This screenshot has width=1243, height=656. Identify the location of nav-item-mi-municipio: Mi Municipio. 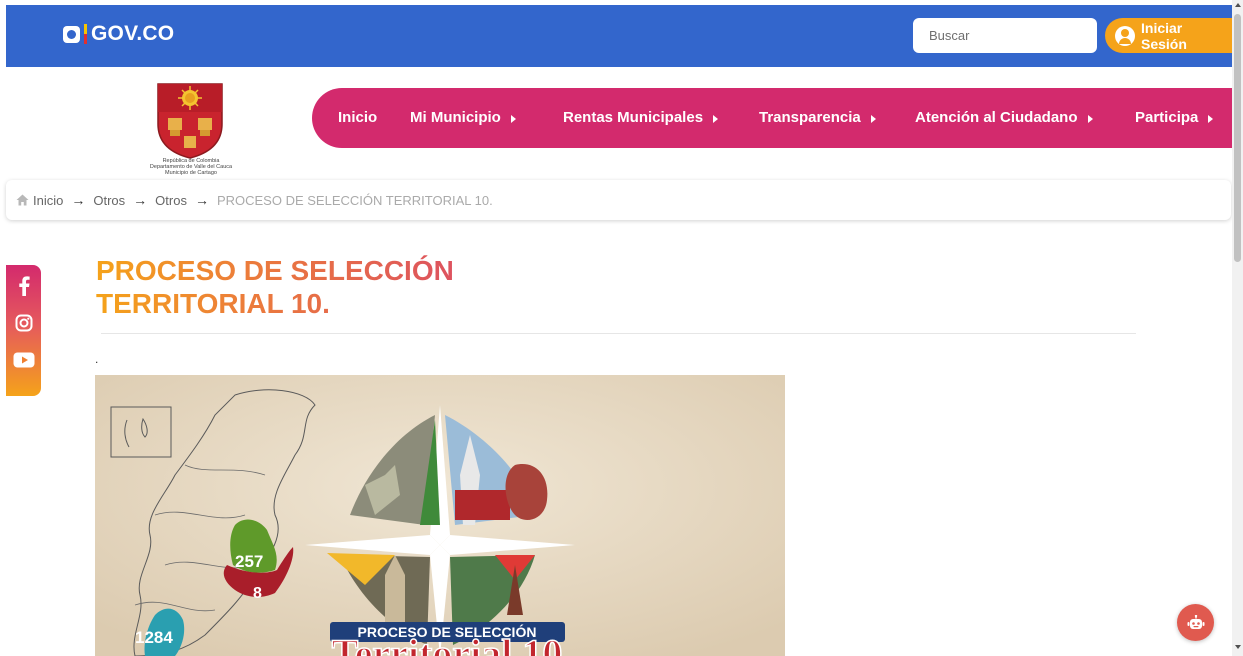
(463, 117).